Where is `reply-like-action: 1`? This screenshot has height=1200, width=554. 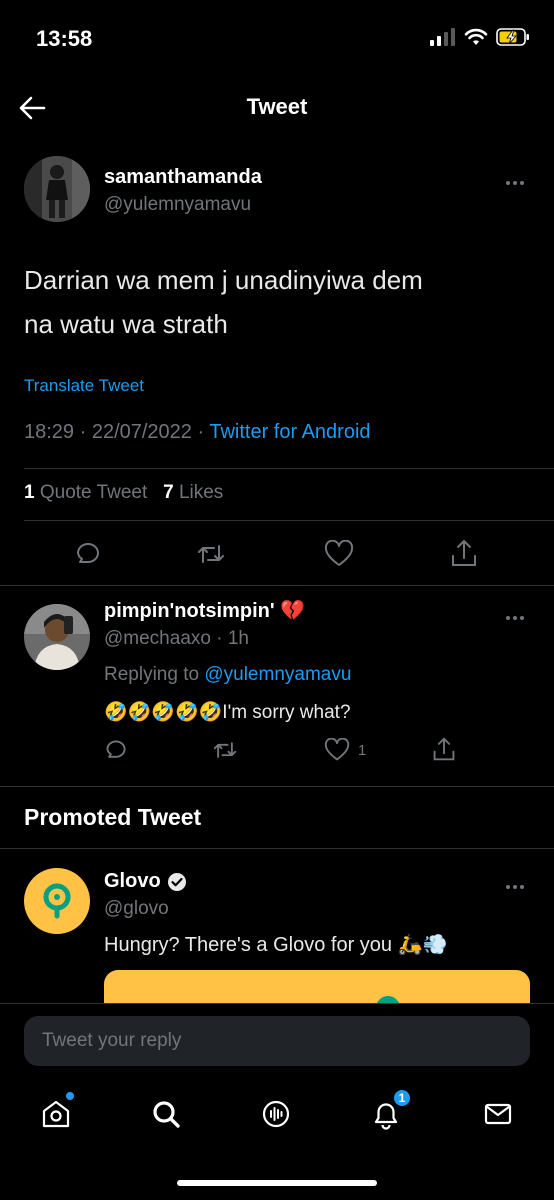
reply-like-action: 1 is located at coordinates (345, 750).